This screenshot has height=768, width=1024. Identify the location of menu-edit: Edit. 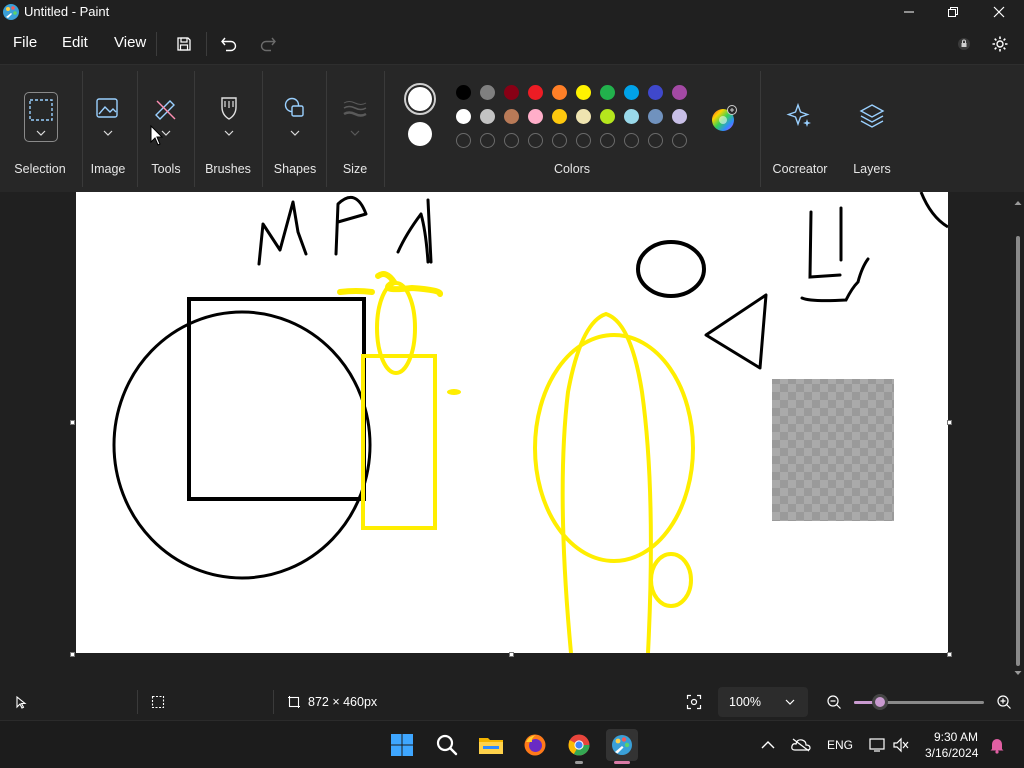
(75, 42).